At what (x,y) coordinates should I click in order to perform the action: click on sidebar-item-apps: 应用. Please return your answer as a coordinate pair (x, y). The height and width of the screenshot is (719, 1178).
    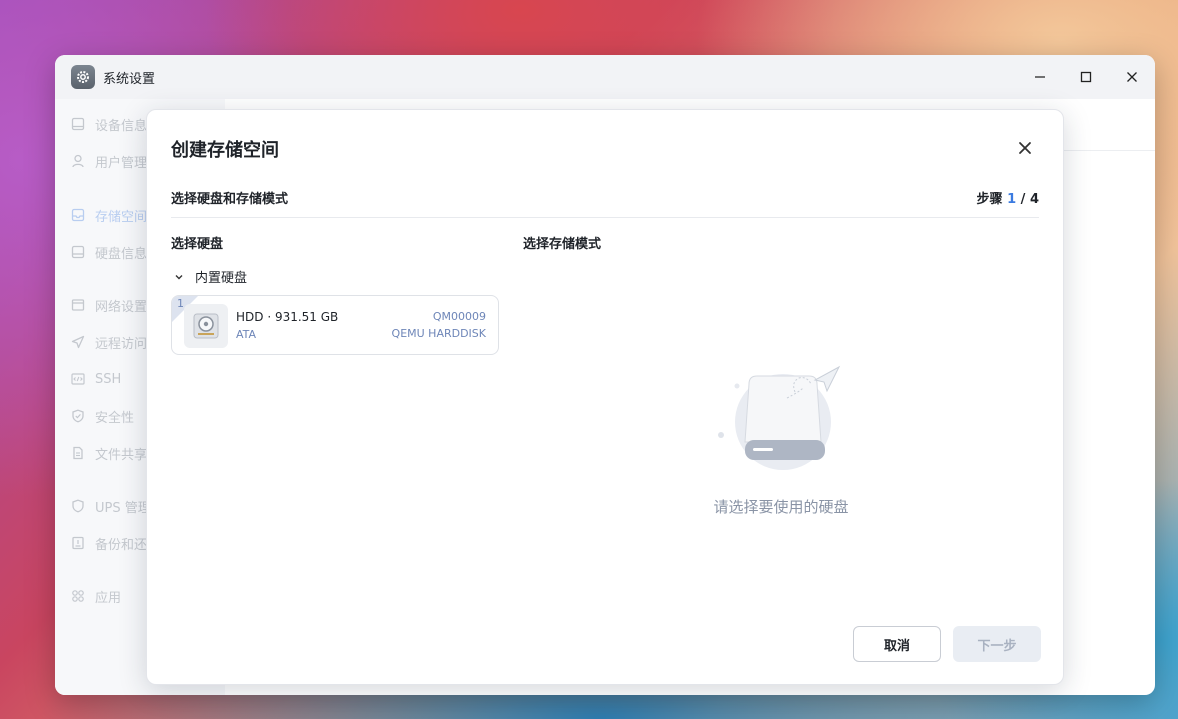
    Looking at the image, I should click on (96, 596).